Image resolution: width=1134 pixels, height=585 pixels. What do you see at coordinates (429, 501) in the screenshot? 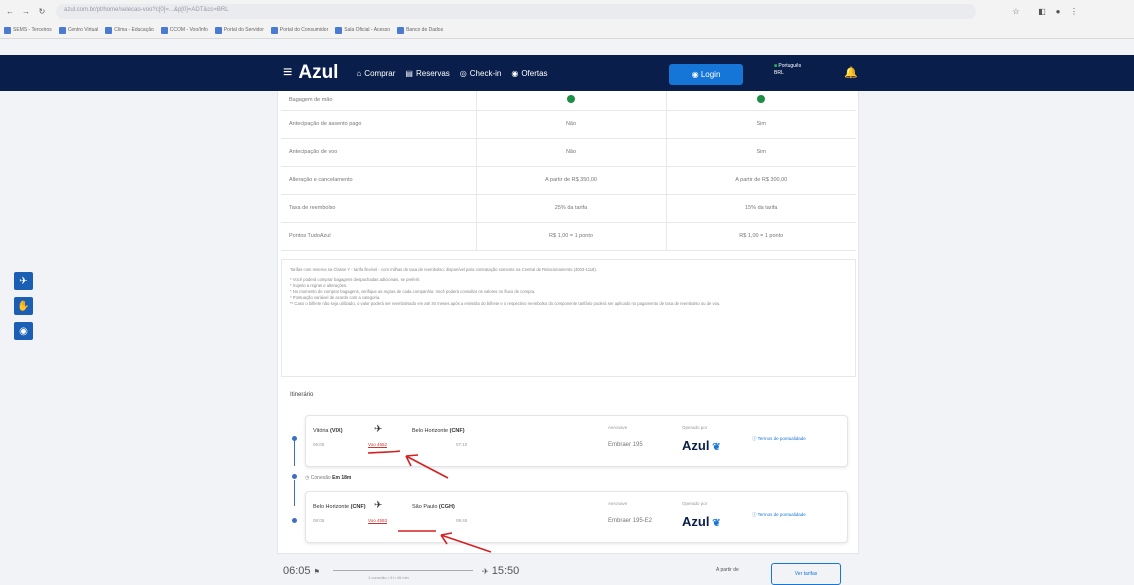
I see `annotation-arrows` at bounding box center [429, 501].